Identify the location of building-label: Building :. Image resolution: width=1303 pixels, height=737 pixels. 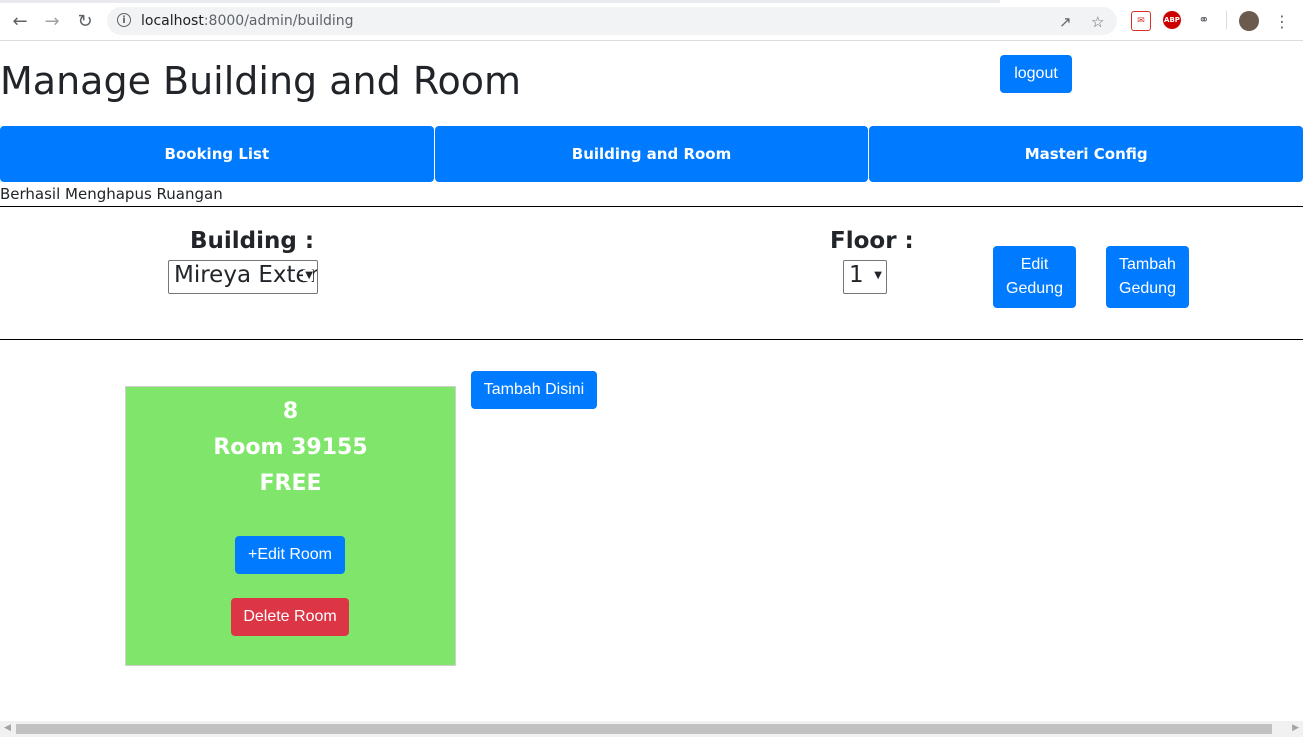
(252, 241).